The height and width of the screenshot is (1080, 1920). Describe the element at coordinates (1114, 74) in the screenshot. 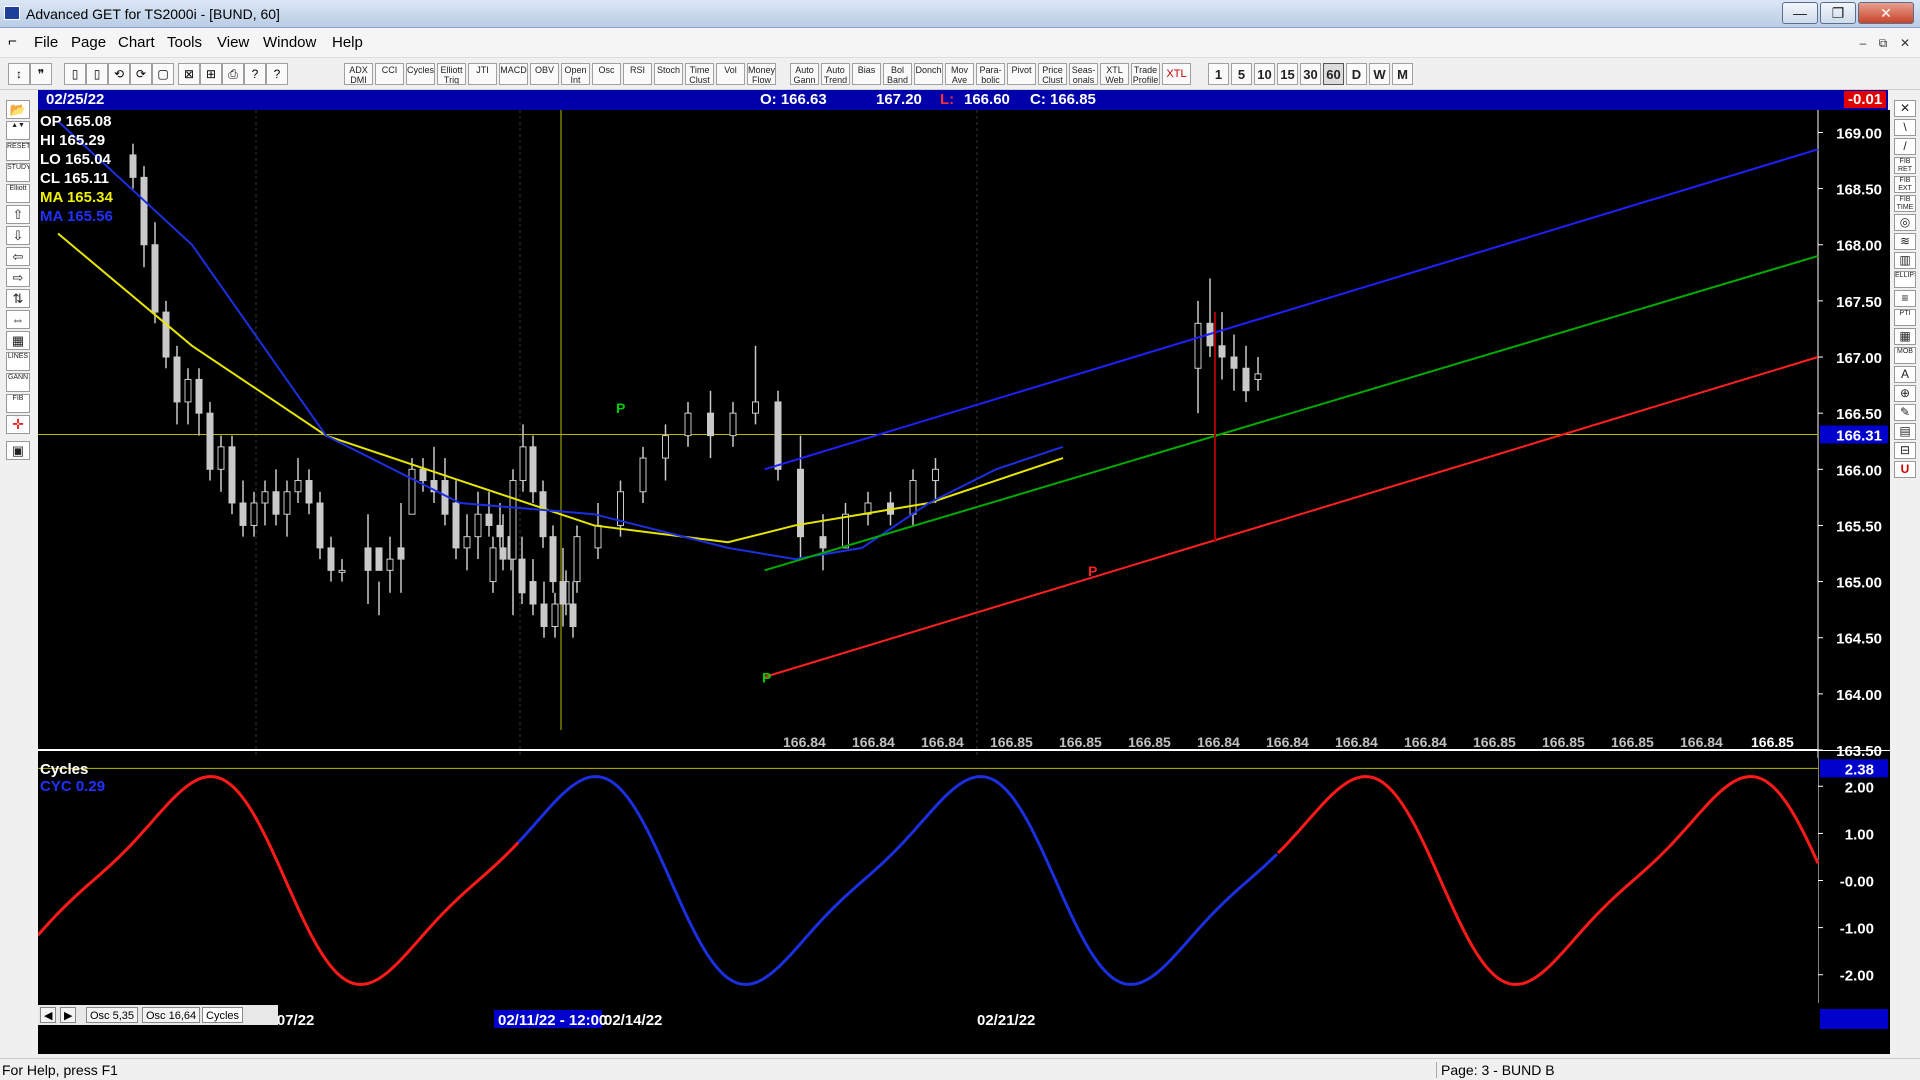

I see `tool-button-xtl-web: XTL Web` at that location.